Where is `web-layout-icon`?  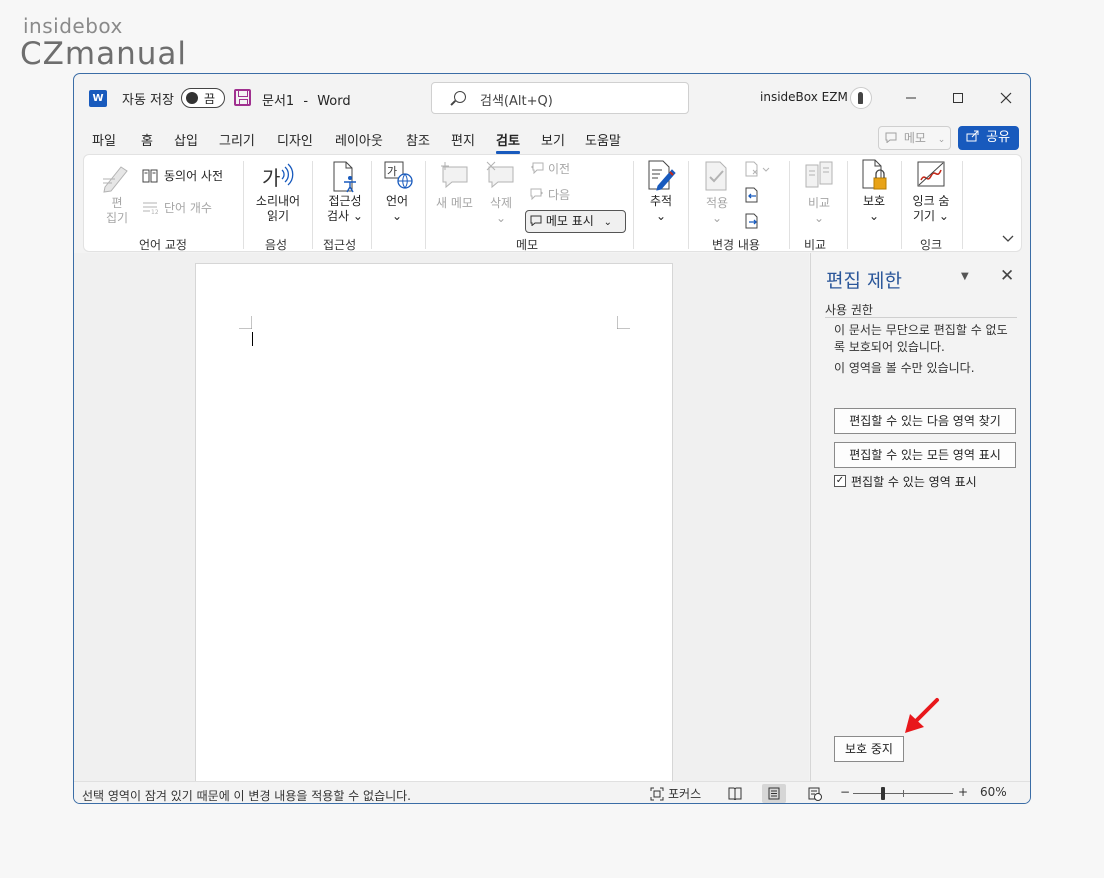
web-layout-icon is located at coordinates (815, 794).